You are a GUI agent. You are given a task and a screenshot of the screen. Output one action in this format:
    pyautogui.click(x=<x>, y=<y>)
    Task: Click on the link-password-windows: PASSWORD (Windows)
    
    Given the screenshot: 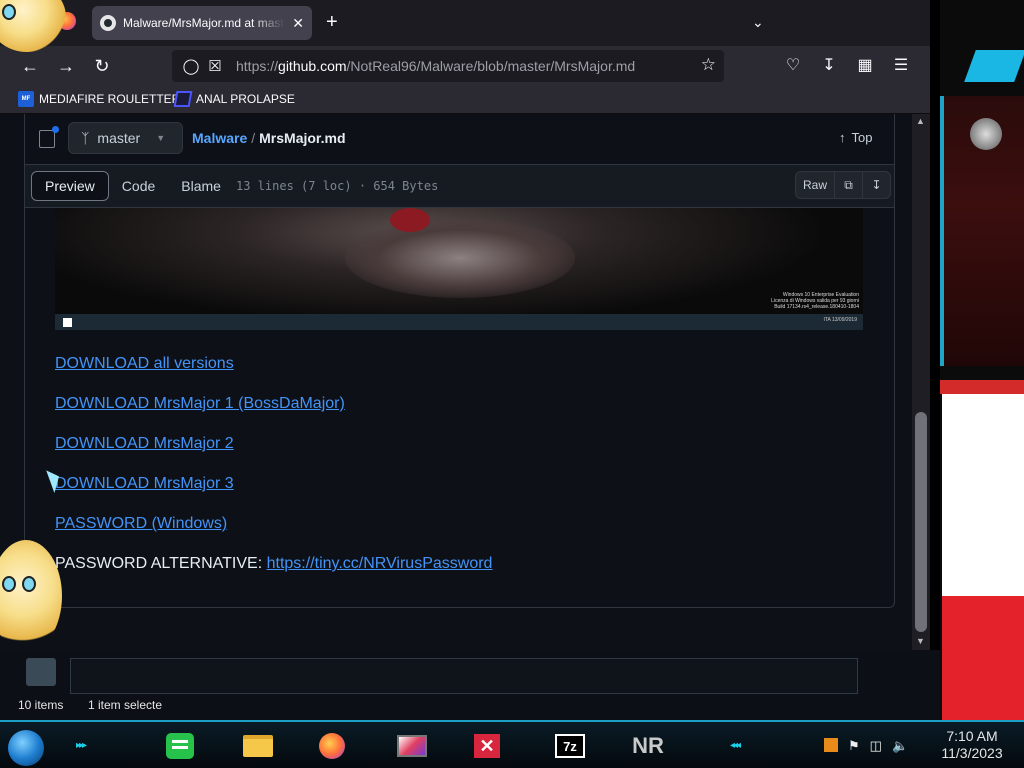 What is the action you would take?
    pyautogui.click(x=141, y=523)
    